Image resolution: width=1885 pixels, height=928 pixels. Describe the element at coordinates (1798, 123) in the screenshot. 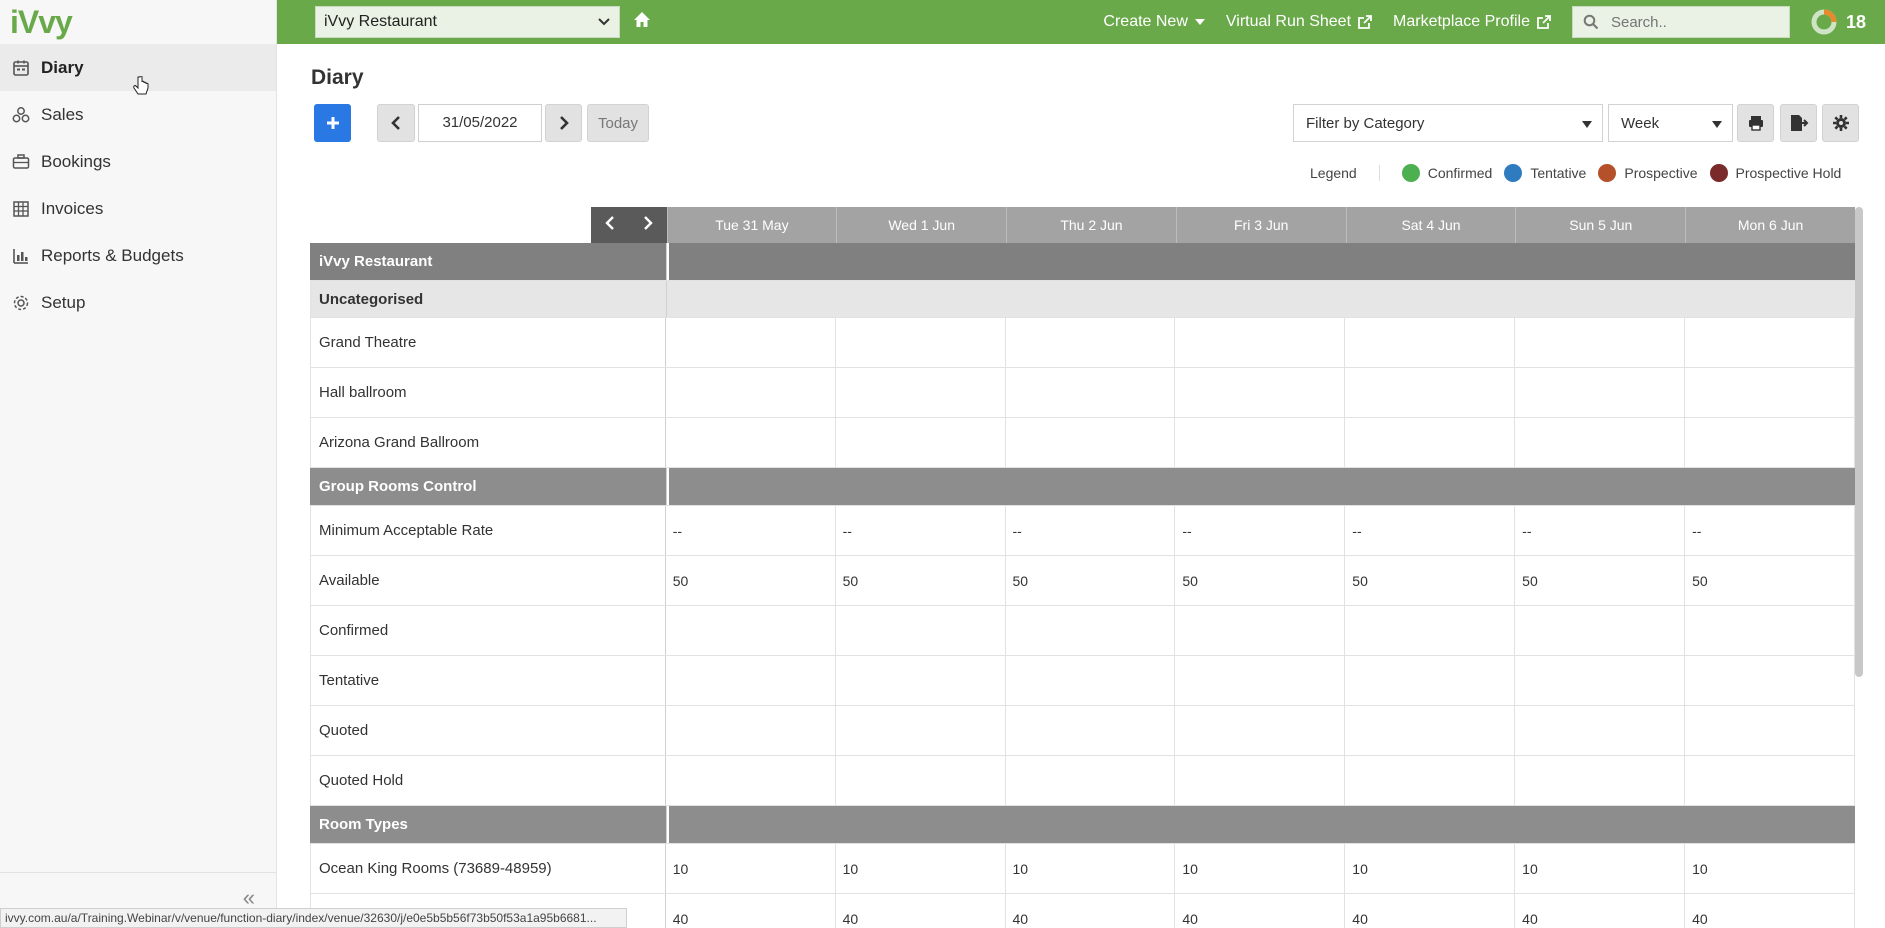

I see `export-button` at that location.